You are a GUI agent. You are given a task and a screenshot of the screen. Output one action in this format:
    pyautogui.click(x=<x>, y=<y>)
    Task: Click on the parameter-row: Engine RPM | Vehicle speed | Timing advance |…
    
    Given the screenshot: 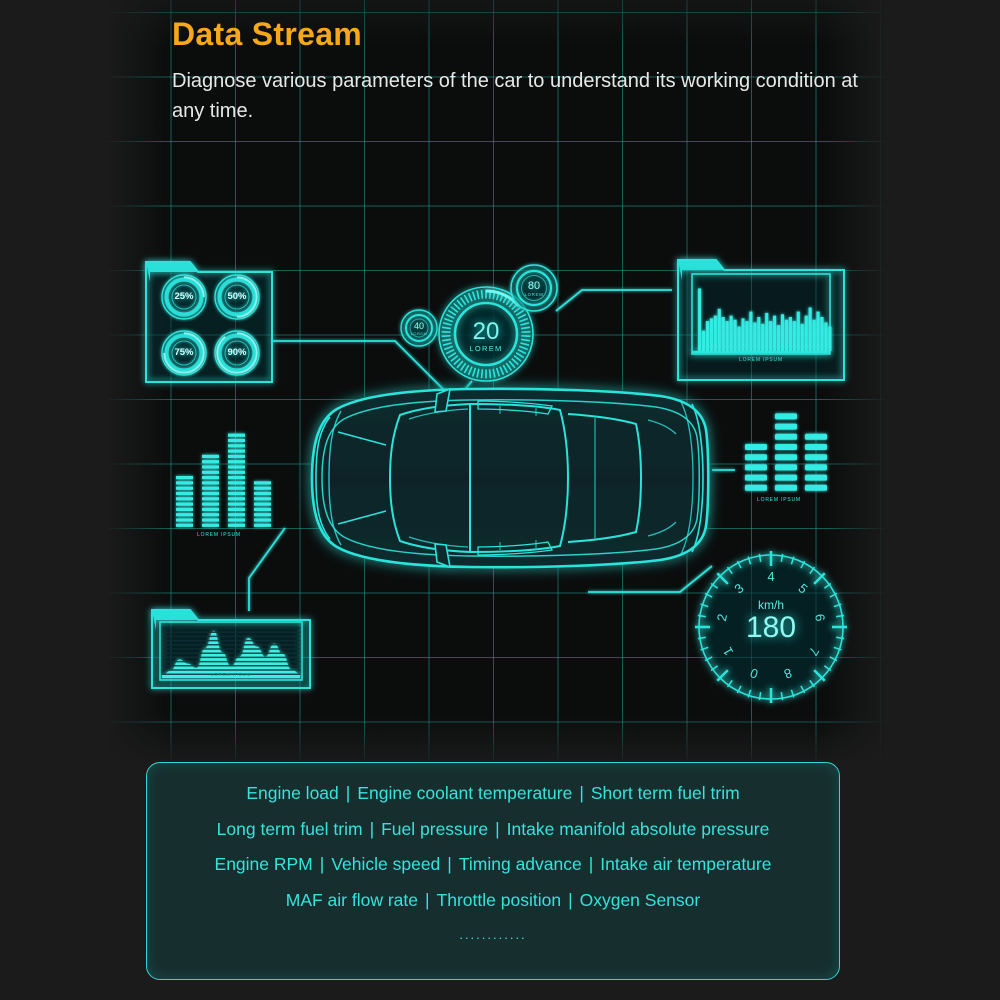 What is the action you would take?
    pyautogui.click(x=493, y=864)
    